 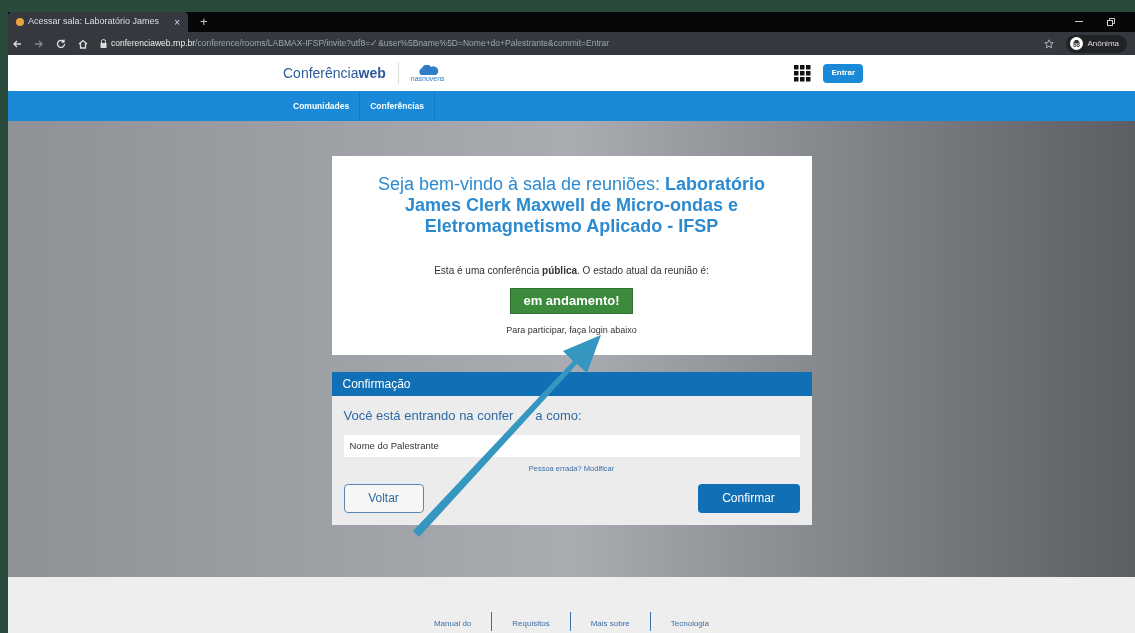 What do you see at coordinates (383, 498) in the screenshot?
I see `back-button: Voltar` at bounding box center [383, 498].